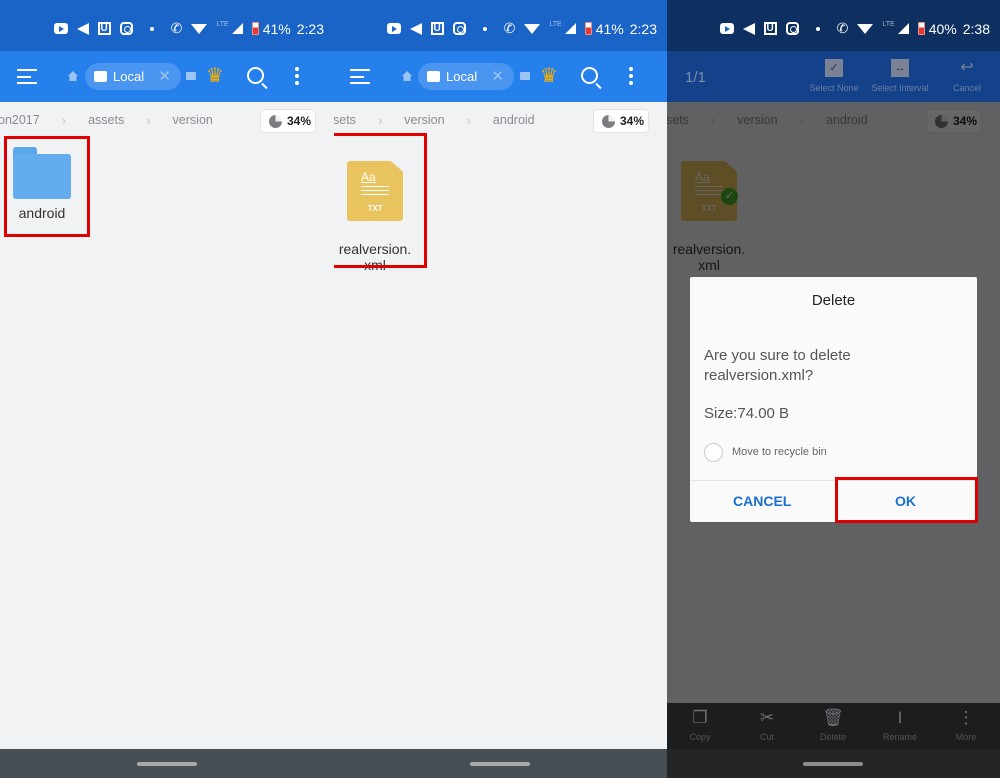 The width and height of the screenshot is (1000, 778). I want to click on breadcrumb-item: assets, so click(106, 120).